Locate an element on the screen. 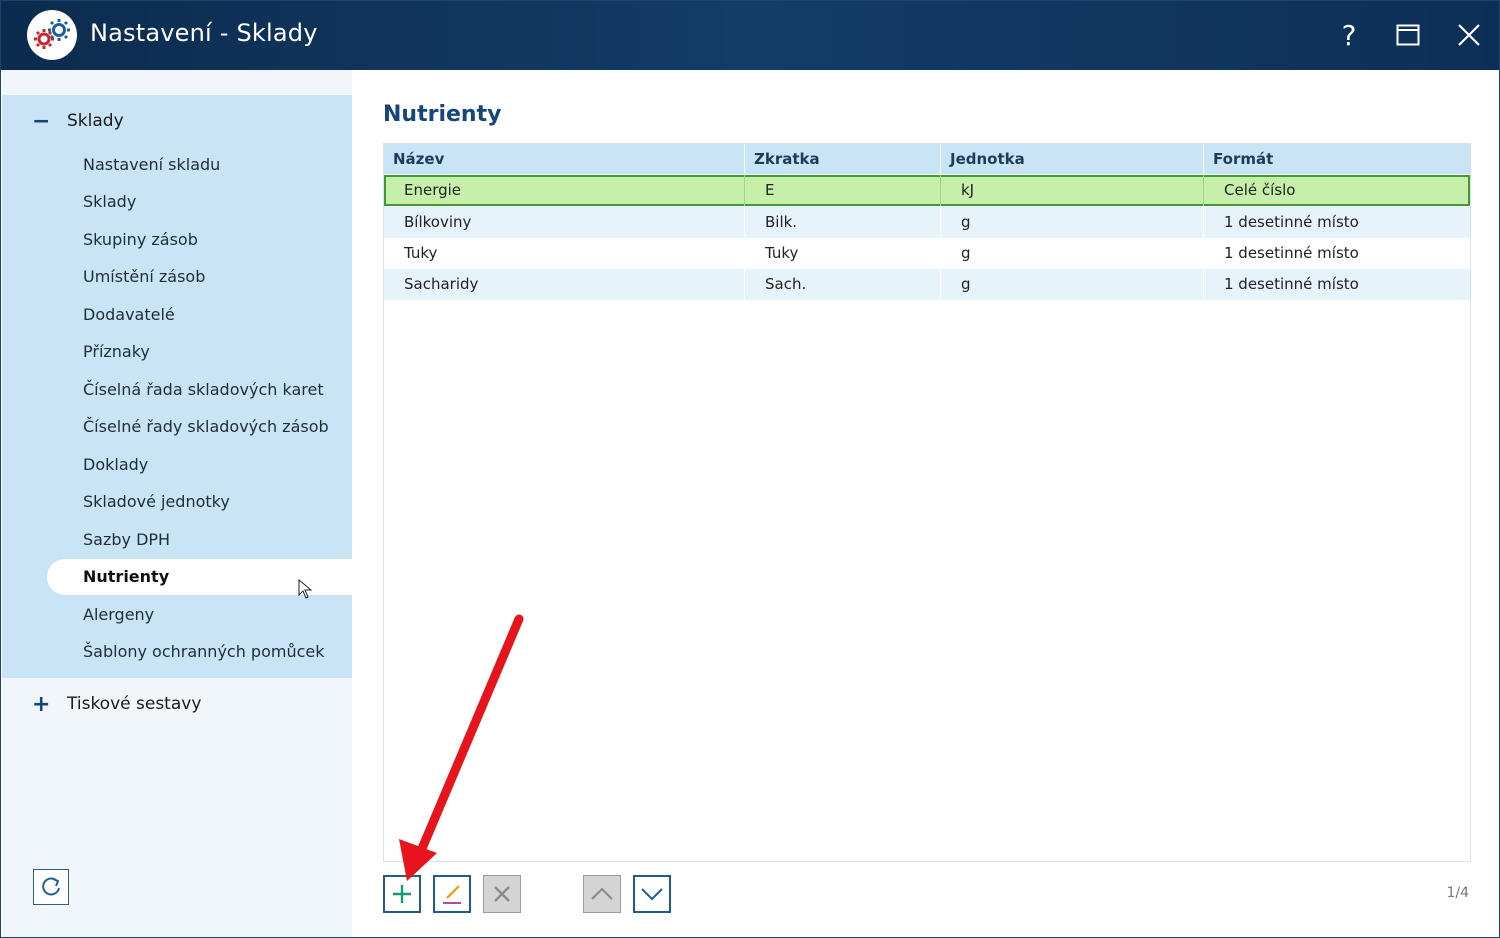 The width and height of the screenshot is (1500, 938). cell-zkratka: Sach. is located at coordinates (843, 284).